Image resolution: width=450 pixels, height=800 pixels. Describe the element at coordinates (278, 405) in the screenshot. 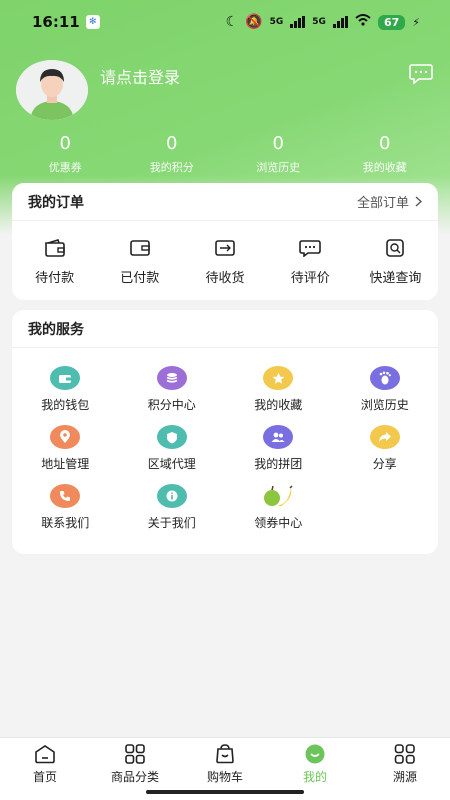

I see `service-label: 我的收藏` at that location.